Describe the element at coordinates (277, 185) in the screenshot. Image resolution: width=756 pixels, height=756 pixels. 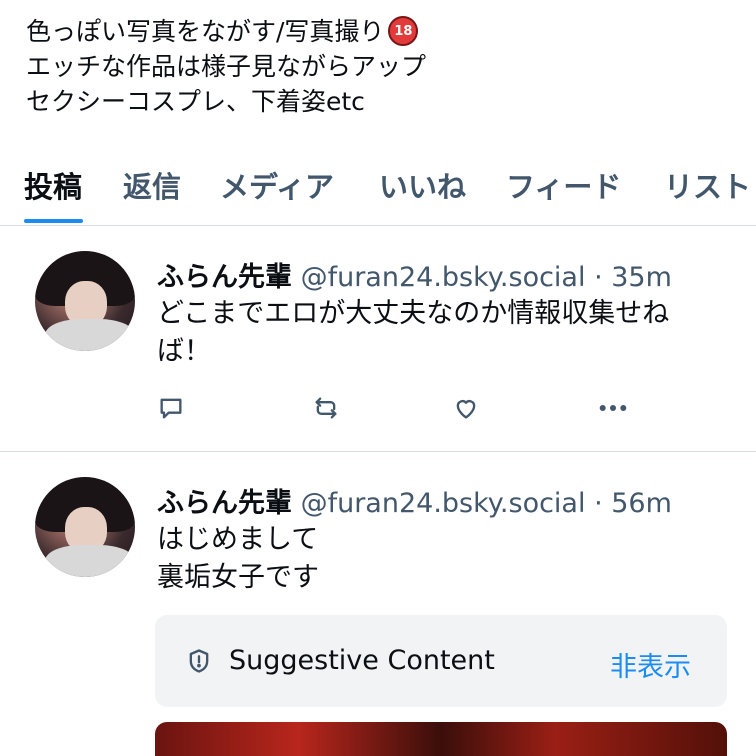
I see `tab-media: メディア` at that location.